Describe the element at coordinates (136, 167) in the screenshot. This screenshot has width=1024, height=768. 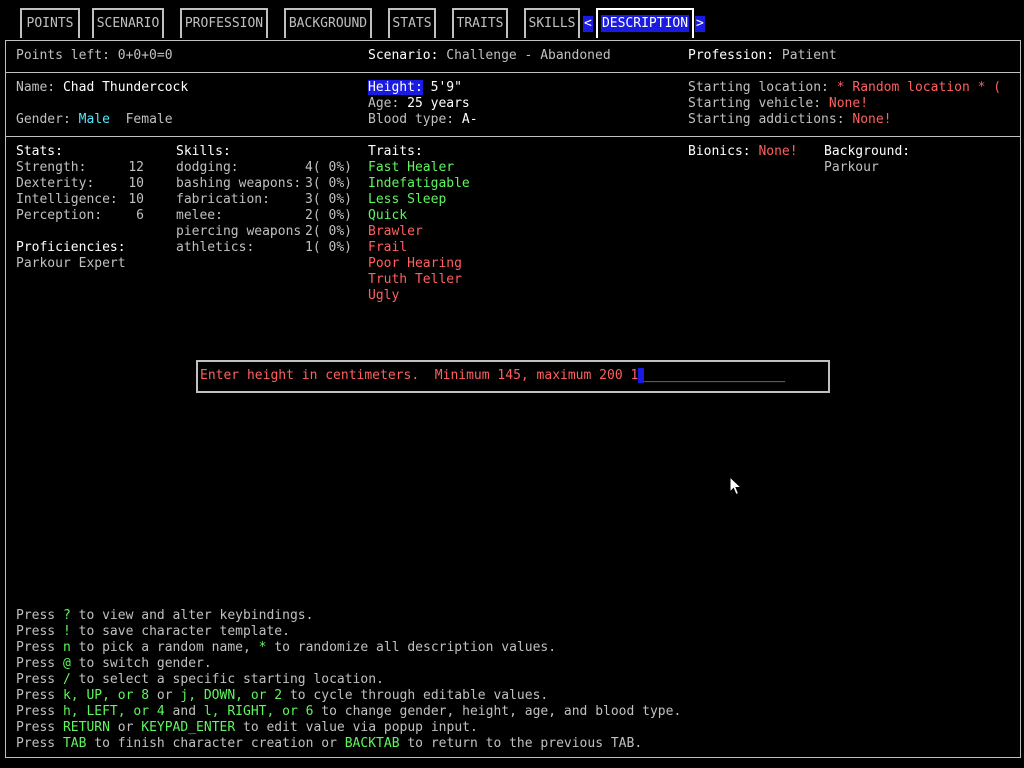
I see `stat-value: 12` at that location.